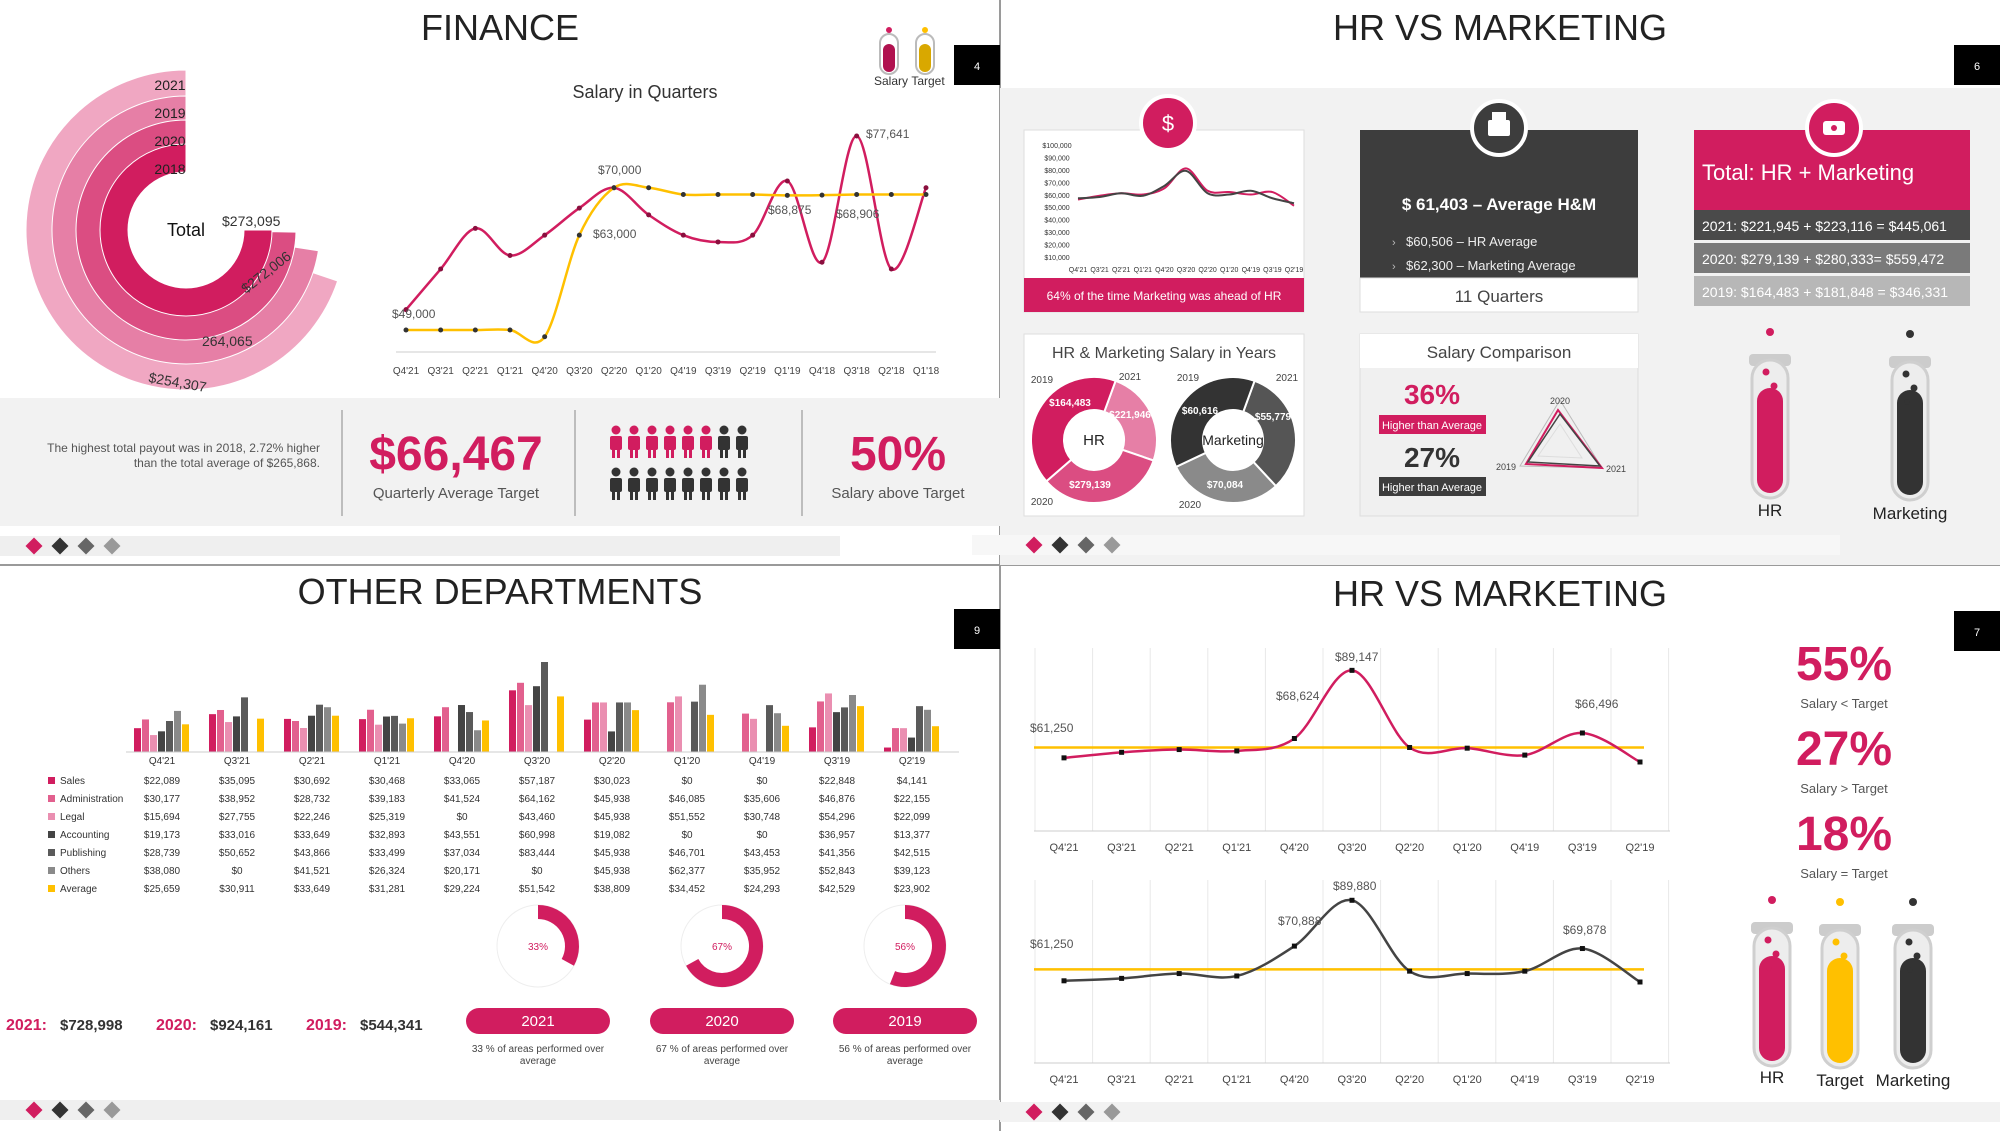 Image resolution: width=2000 pixels, height=1131 pixels. What do you see at coordinates (1090, 485) in the screenshot?
I see `donut-hr-val-2020: $279,139` at bounding box center [1090, 485].